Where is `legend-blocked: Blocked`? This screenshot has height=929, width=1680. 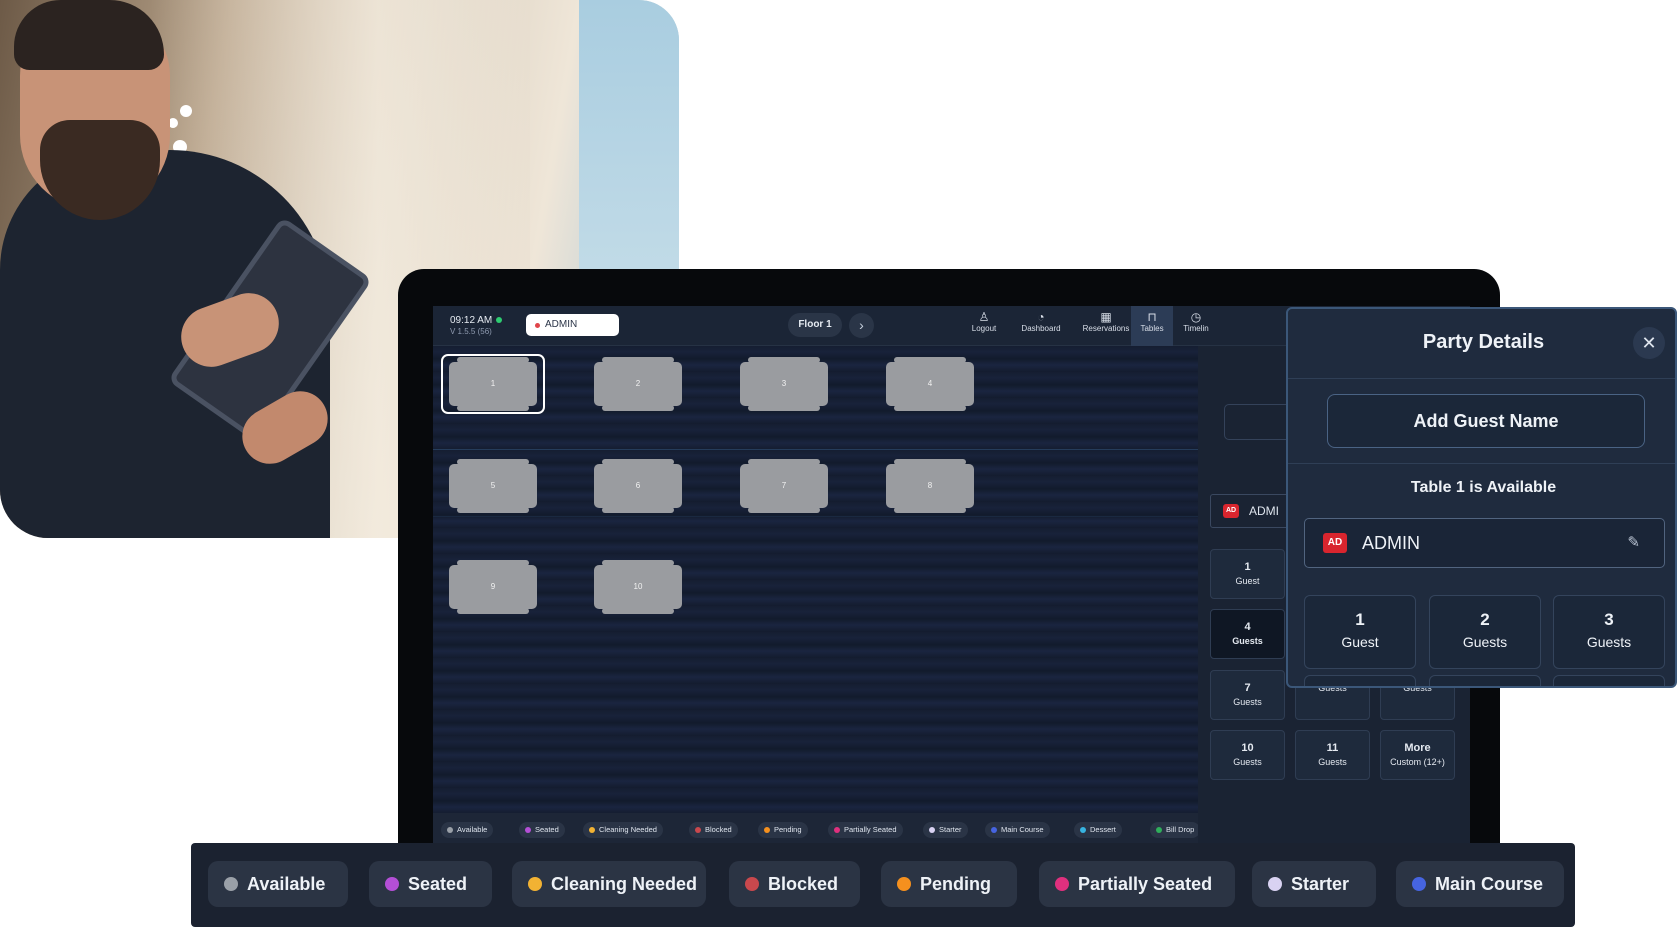 legend-blocked: Blocked is located at coordinates (794, 884).